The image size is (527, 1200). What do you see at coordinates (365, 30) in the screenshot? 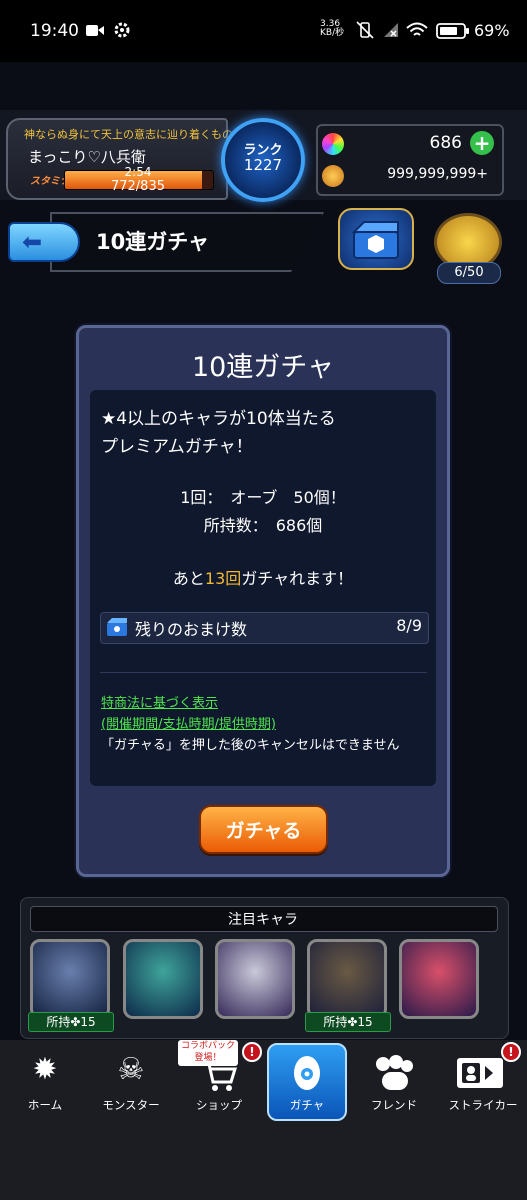
I see `vibrate-off-icon` at bounding box center [365, 30].